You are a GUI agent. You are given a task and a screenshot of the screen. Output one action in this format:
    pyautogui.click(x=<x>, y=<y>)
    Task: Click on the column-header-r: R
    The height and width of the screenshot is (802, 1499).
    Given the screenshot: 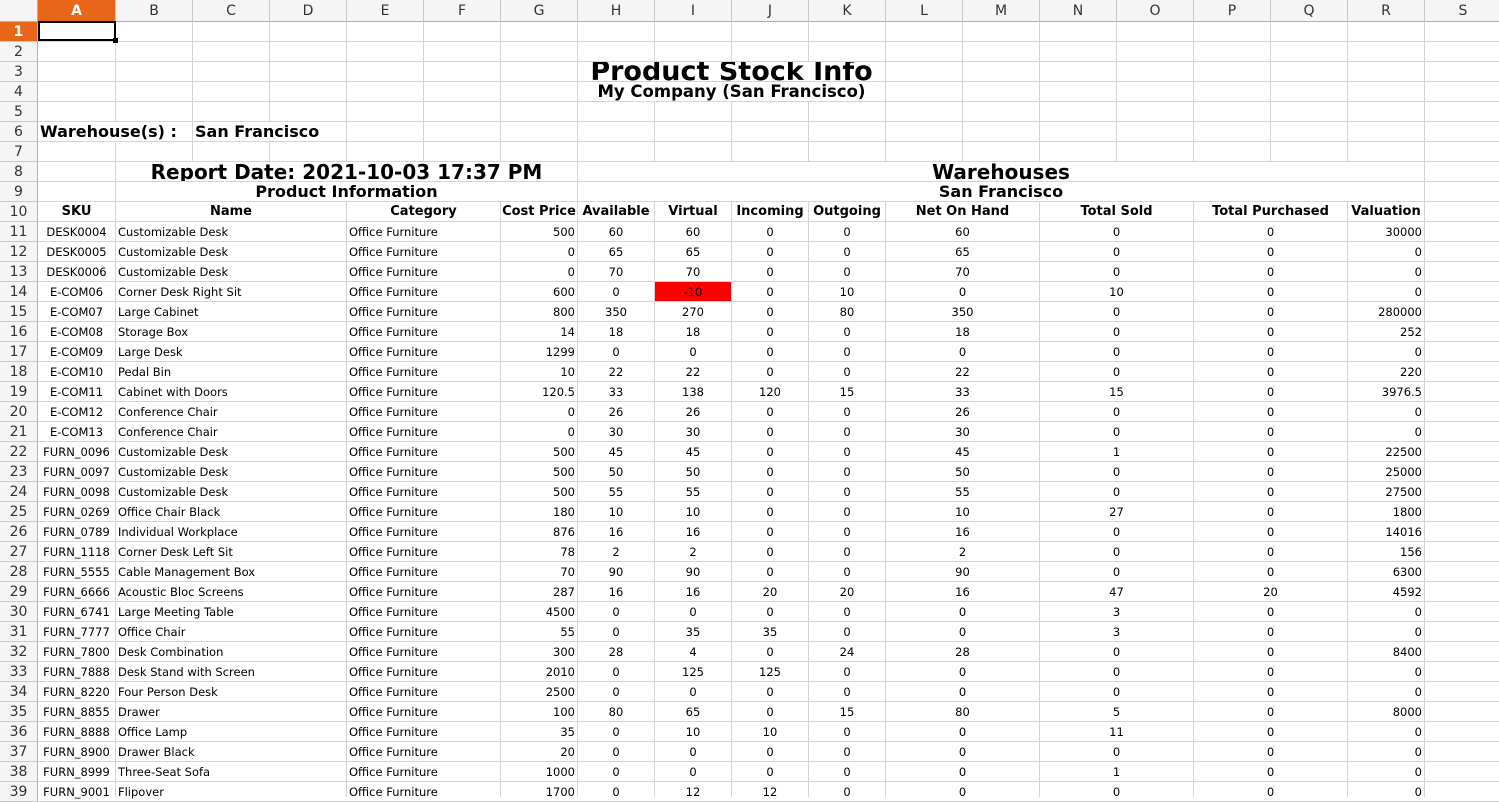 What is the action you would take?
    pyautogui.click(x=1386, y=11)
    